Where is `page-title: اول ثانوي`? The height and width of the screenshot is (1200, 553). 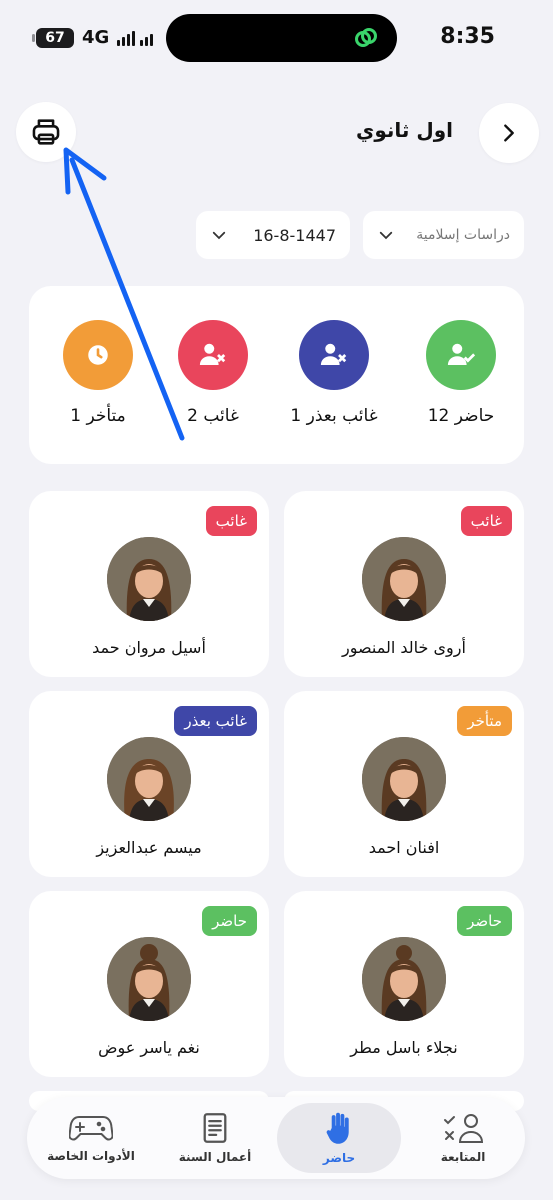 page-title: اول ثانوي is located at coordinates (404, 130).